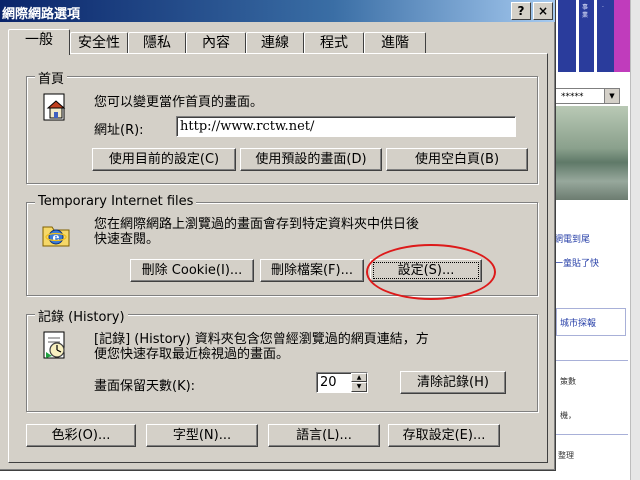 The width and height of the screenshot is (640, 480). Describe the element at coordinates (611, 96) in the screenshot. I see `chevron-down-icon: ▼` at that location.